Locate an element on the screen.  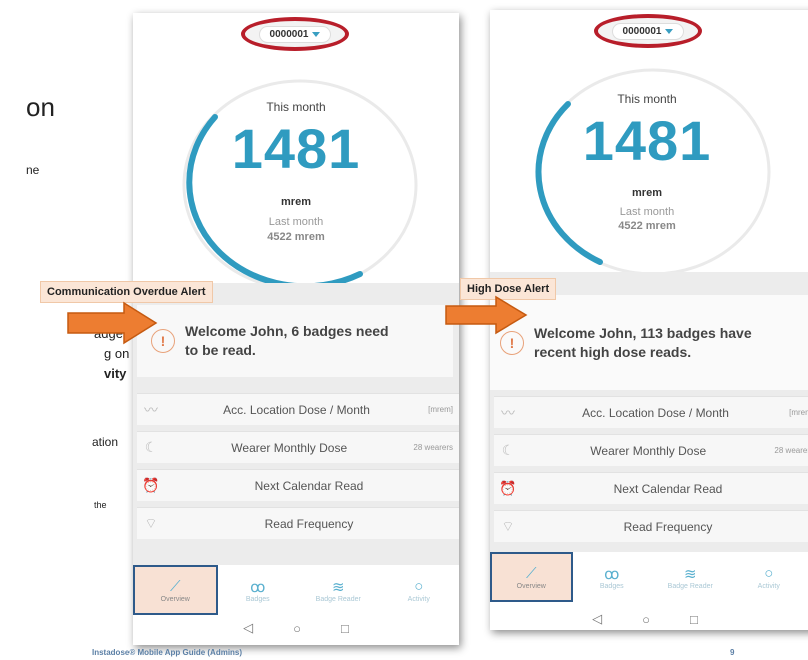
page-number: 9 is located at coordinates (732, 652).